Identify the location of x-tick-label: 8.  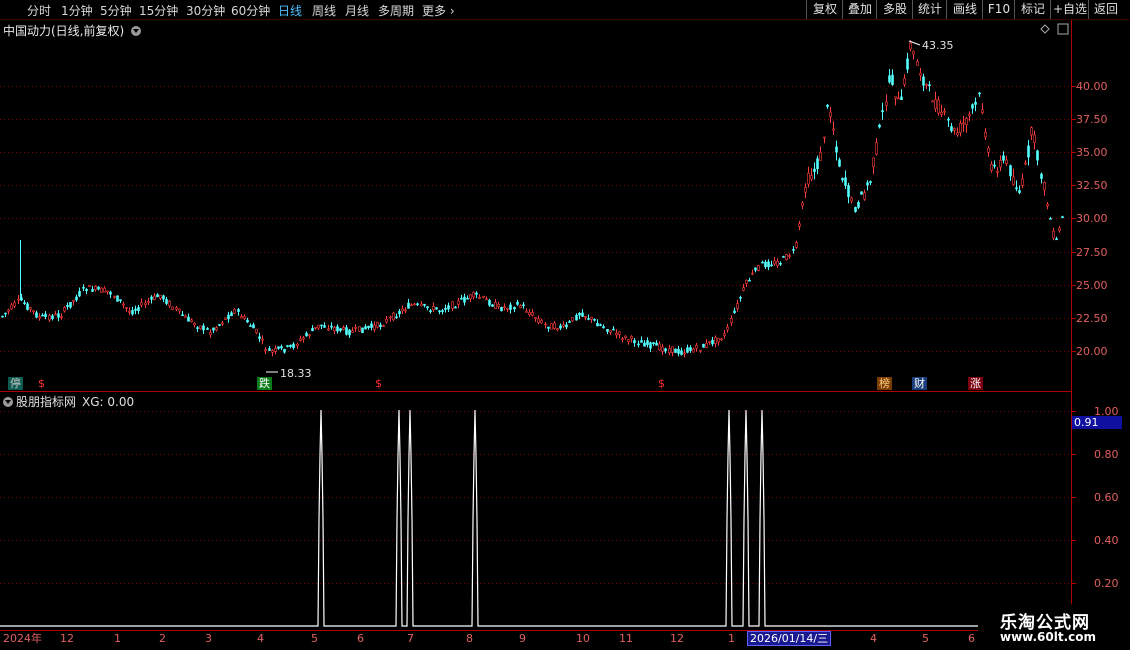
(469, 638).